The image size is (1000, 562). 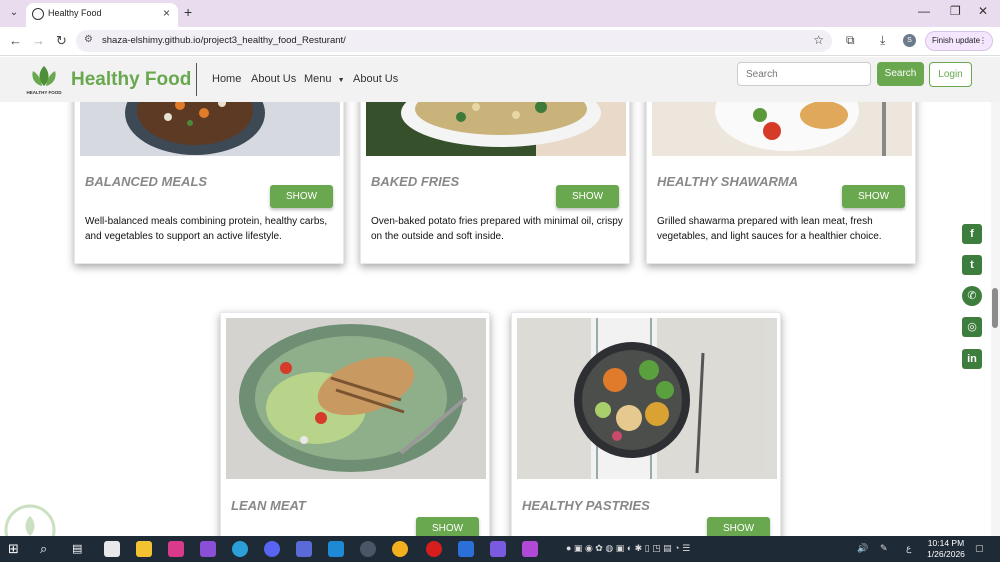 I want to click on bluetooth-app-icon, so click(x=466, y=549).